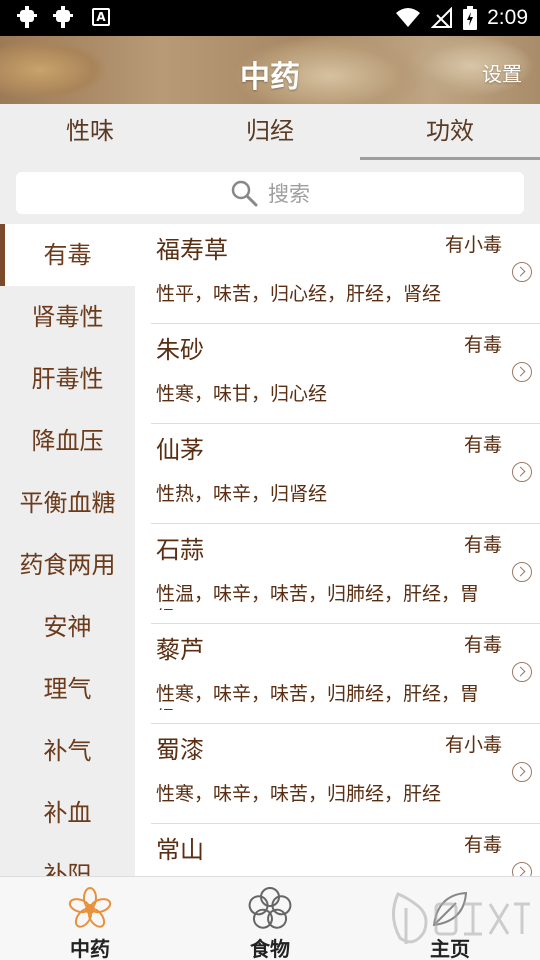 The height and width of the screenshot is (960, 540). I want to click on nav-herbs: 中药, so click(90, 918).